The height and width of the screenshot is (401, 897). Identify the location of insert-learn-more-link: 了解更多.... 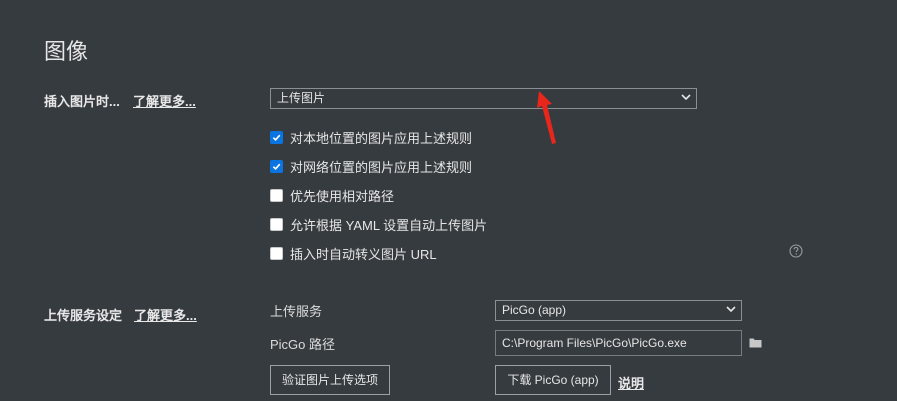
(164, 100).